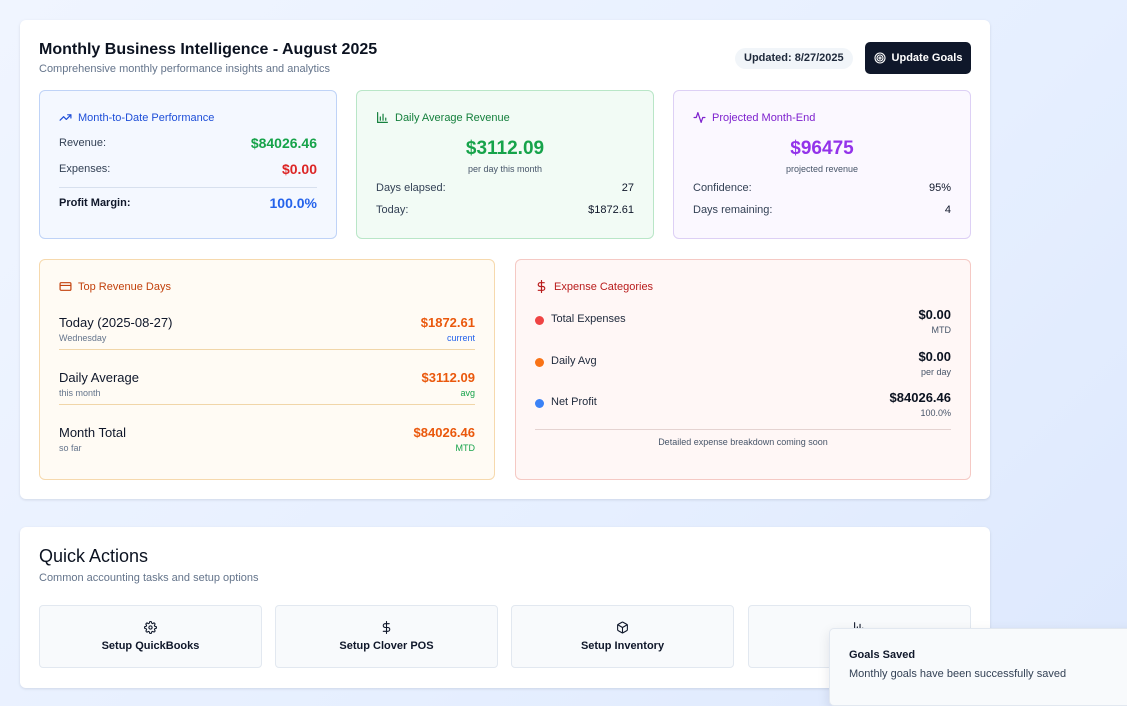 Image resolution: width=1127 pixels, height=706 pixels. I want to click on mtd-header-label: Month-to-Date Performance, so click(146, 117).